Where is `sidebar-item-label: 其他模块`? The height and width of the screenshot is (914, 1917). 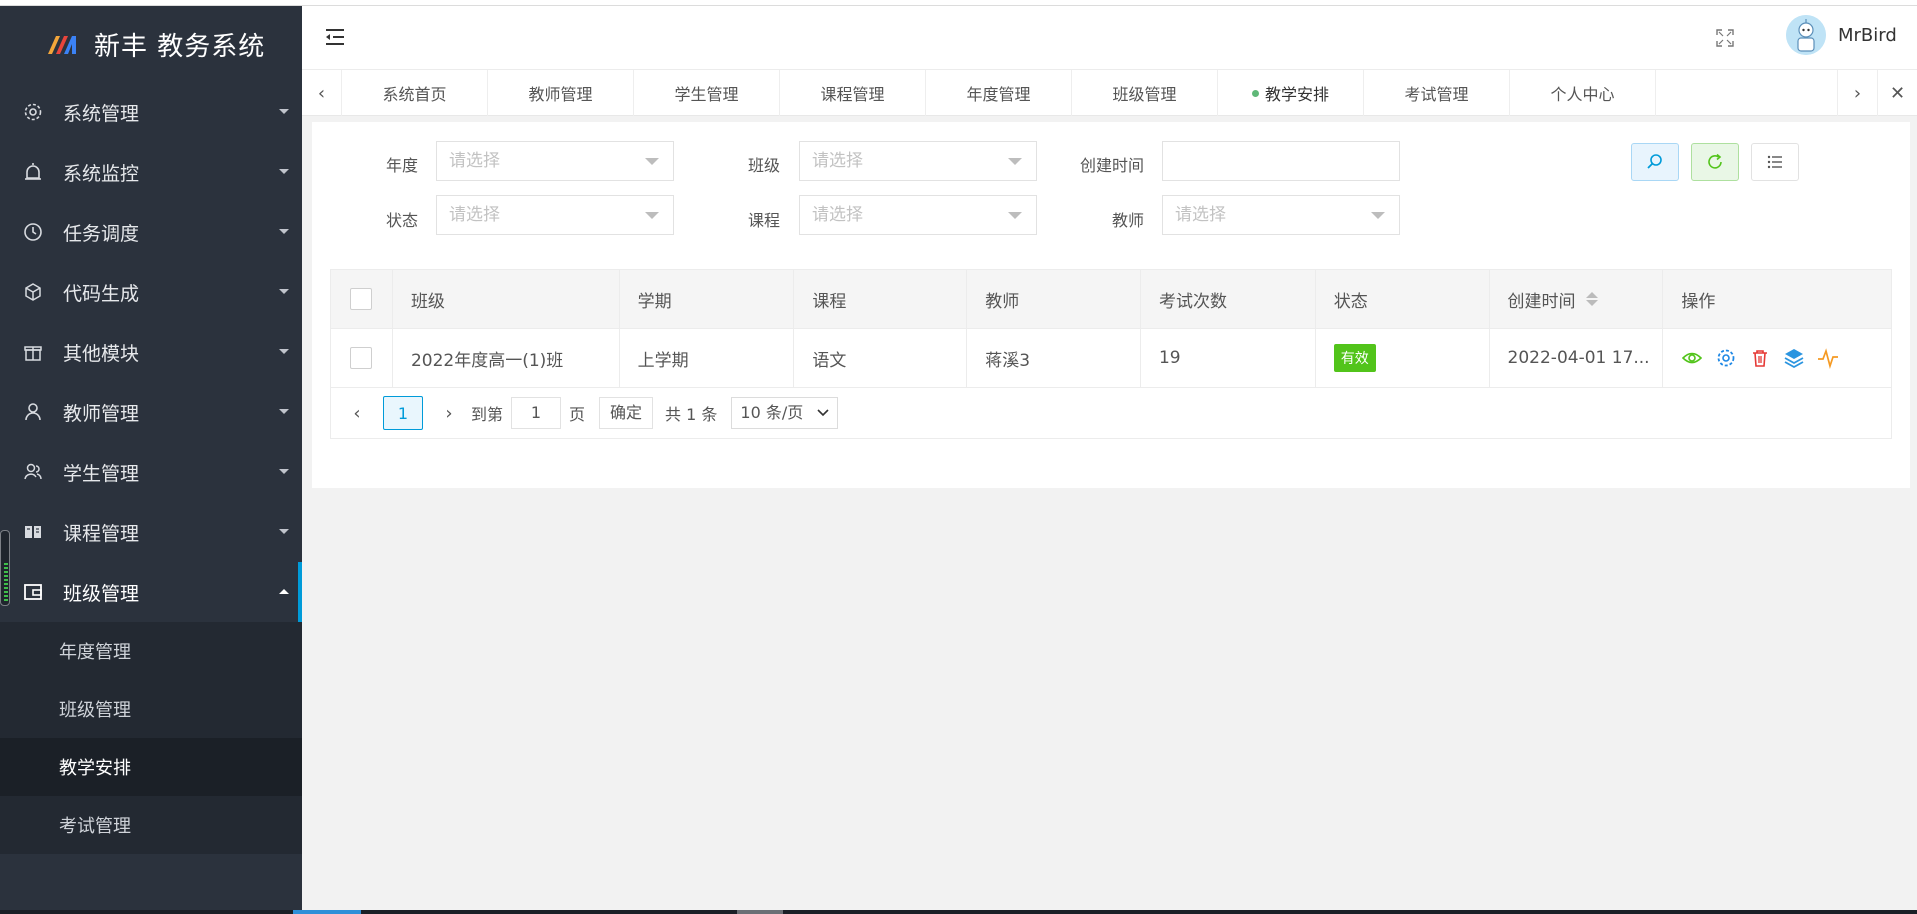
sidebar-item-label: 其他模块 is located at coordinates (101, 353).